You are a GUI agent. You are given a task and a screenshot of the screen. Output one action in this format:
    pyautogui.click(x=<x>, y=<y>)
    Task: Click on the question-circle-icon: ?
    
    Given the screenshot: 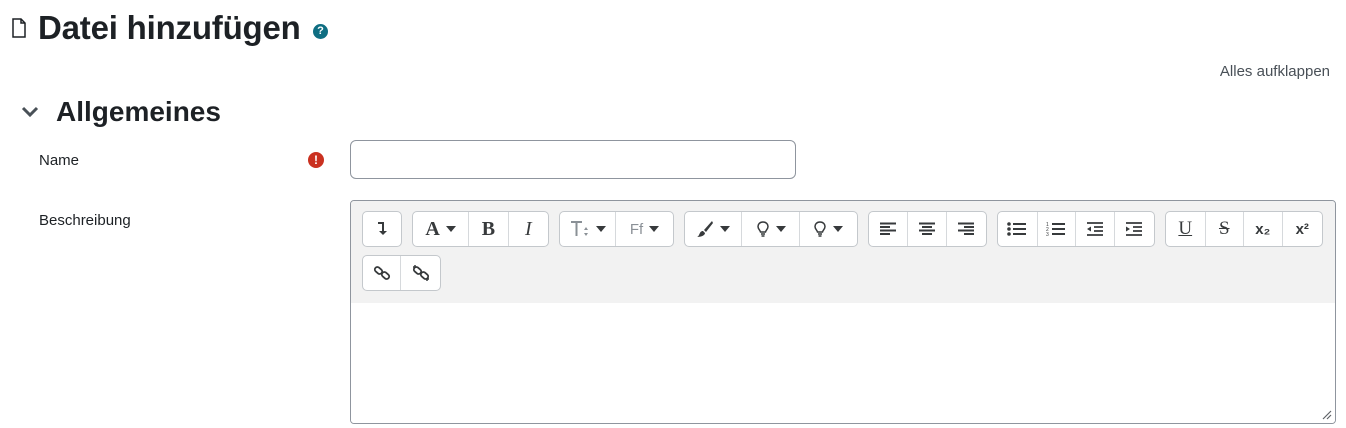 What is the action you would take?
    pyautogui.click(x=320, y=31)
    